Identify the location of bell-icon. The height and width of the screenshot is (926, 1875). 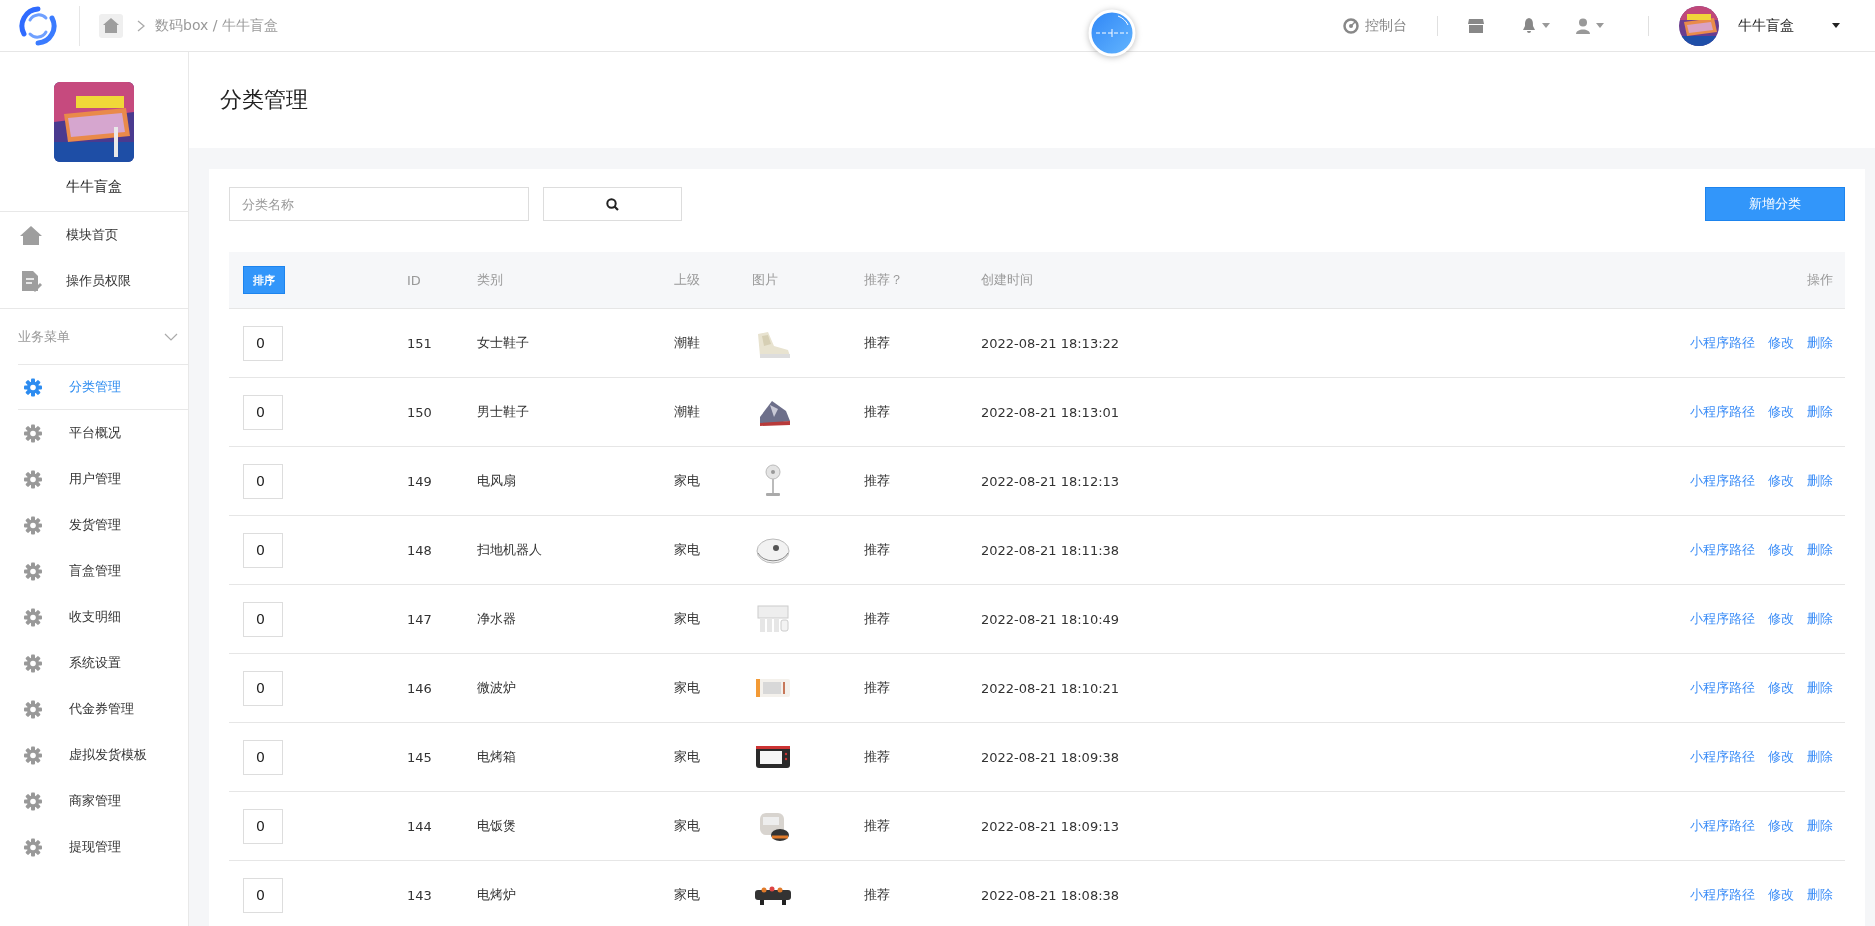
(1529, 25).